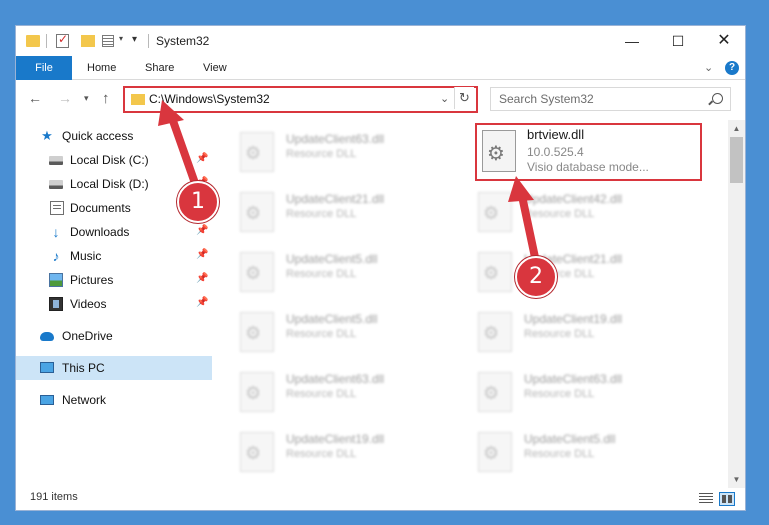 The height and width of the screenshot is (525, 769). What do you see at coordinates (44, 68) in the screenshot?
I see `tab-file: File` at bounding box center [44, 68].